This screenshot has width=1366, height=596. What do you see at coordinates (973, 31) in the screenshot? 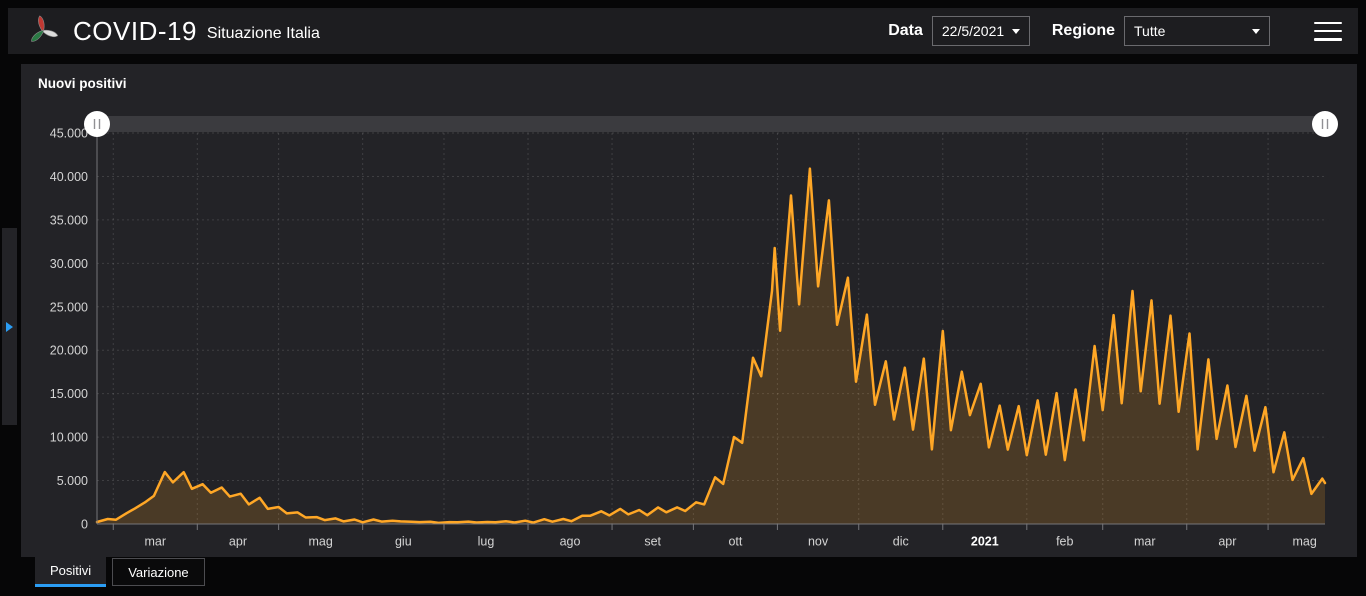
I see `date-select-value: 22/5/2021` at bounding box center [973, 31].